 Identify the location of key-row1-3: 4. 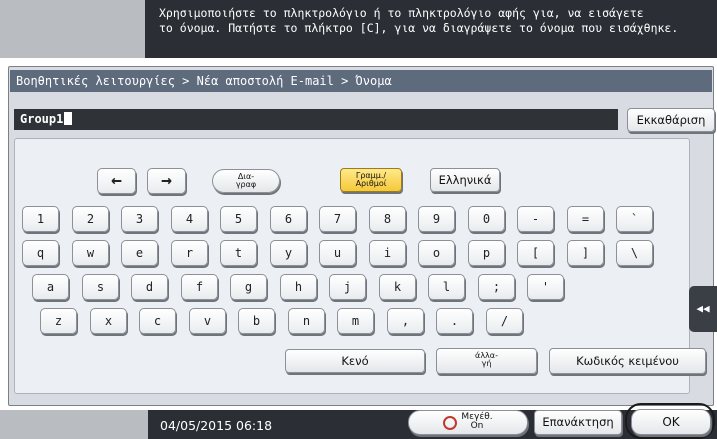
(189, 219).